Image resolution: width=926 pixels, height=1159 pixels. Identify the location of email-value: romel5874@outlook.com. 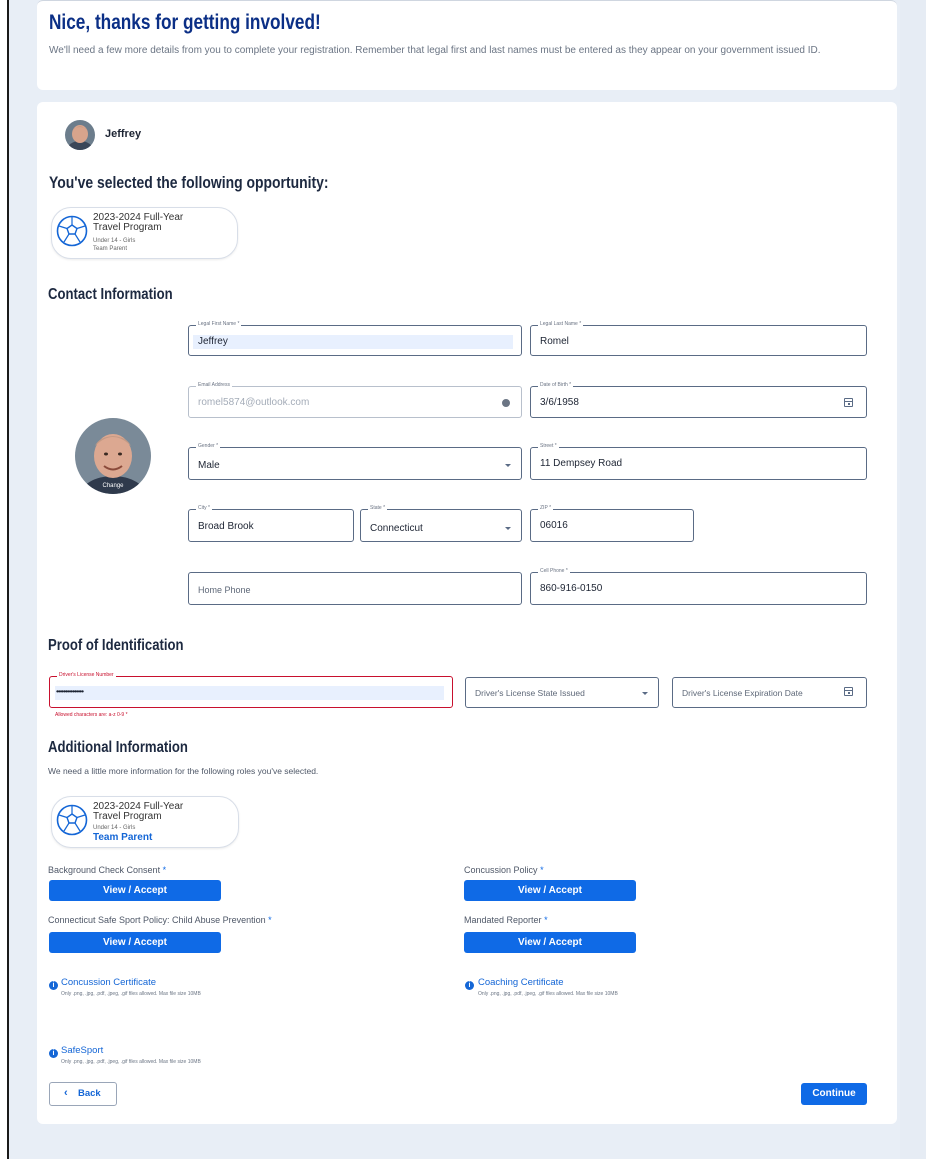
(254, 402).